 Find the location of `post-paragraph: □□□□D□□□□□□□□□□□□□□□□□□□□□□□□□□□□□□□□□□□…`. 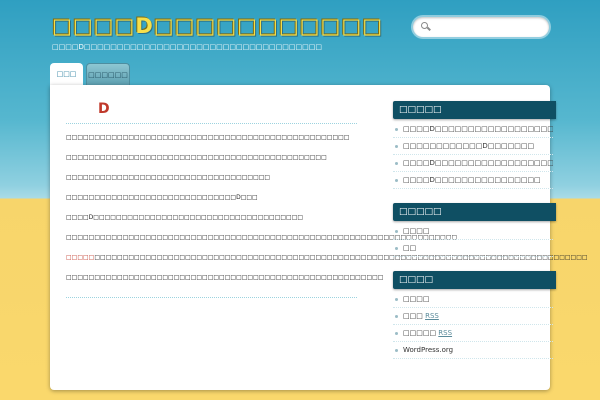

post-paragraph: □□□□D□□□□□□□□□□□□□□□□□□□□□□□□□□□□□□□□□□□… is located at coordinates (185, 217).